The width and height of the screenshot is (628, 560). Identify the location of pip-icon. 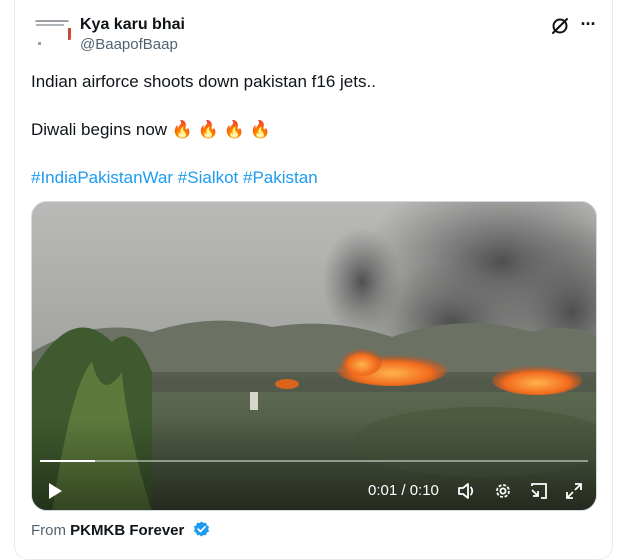
(539, 491).